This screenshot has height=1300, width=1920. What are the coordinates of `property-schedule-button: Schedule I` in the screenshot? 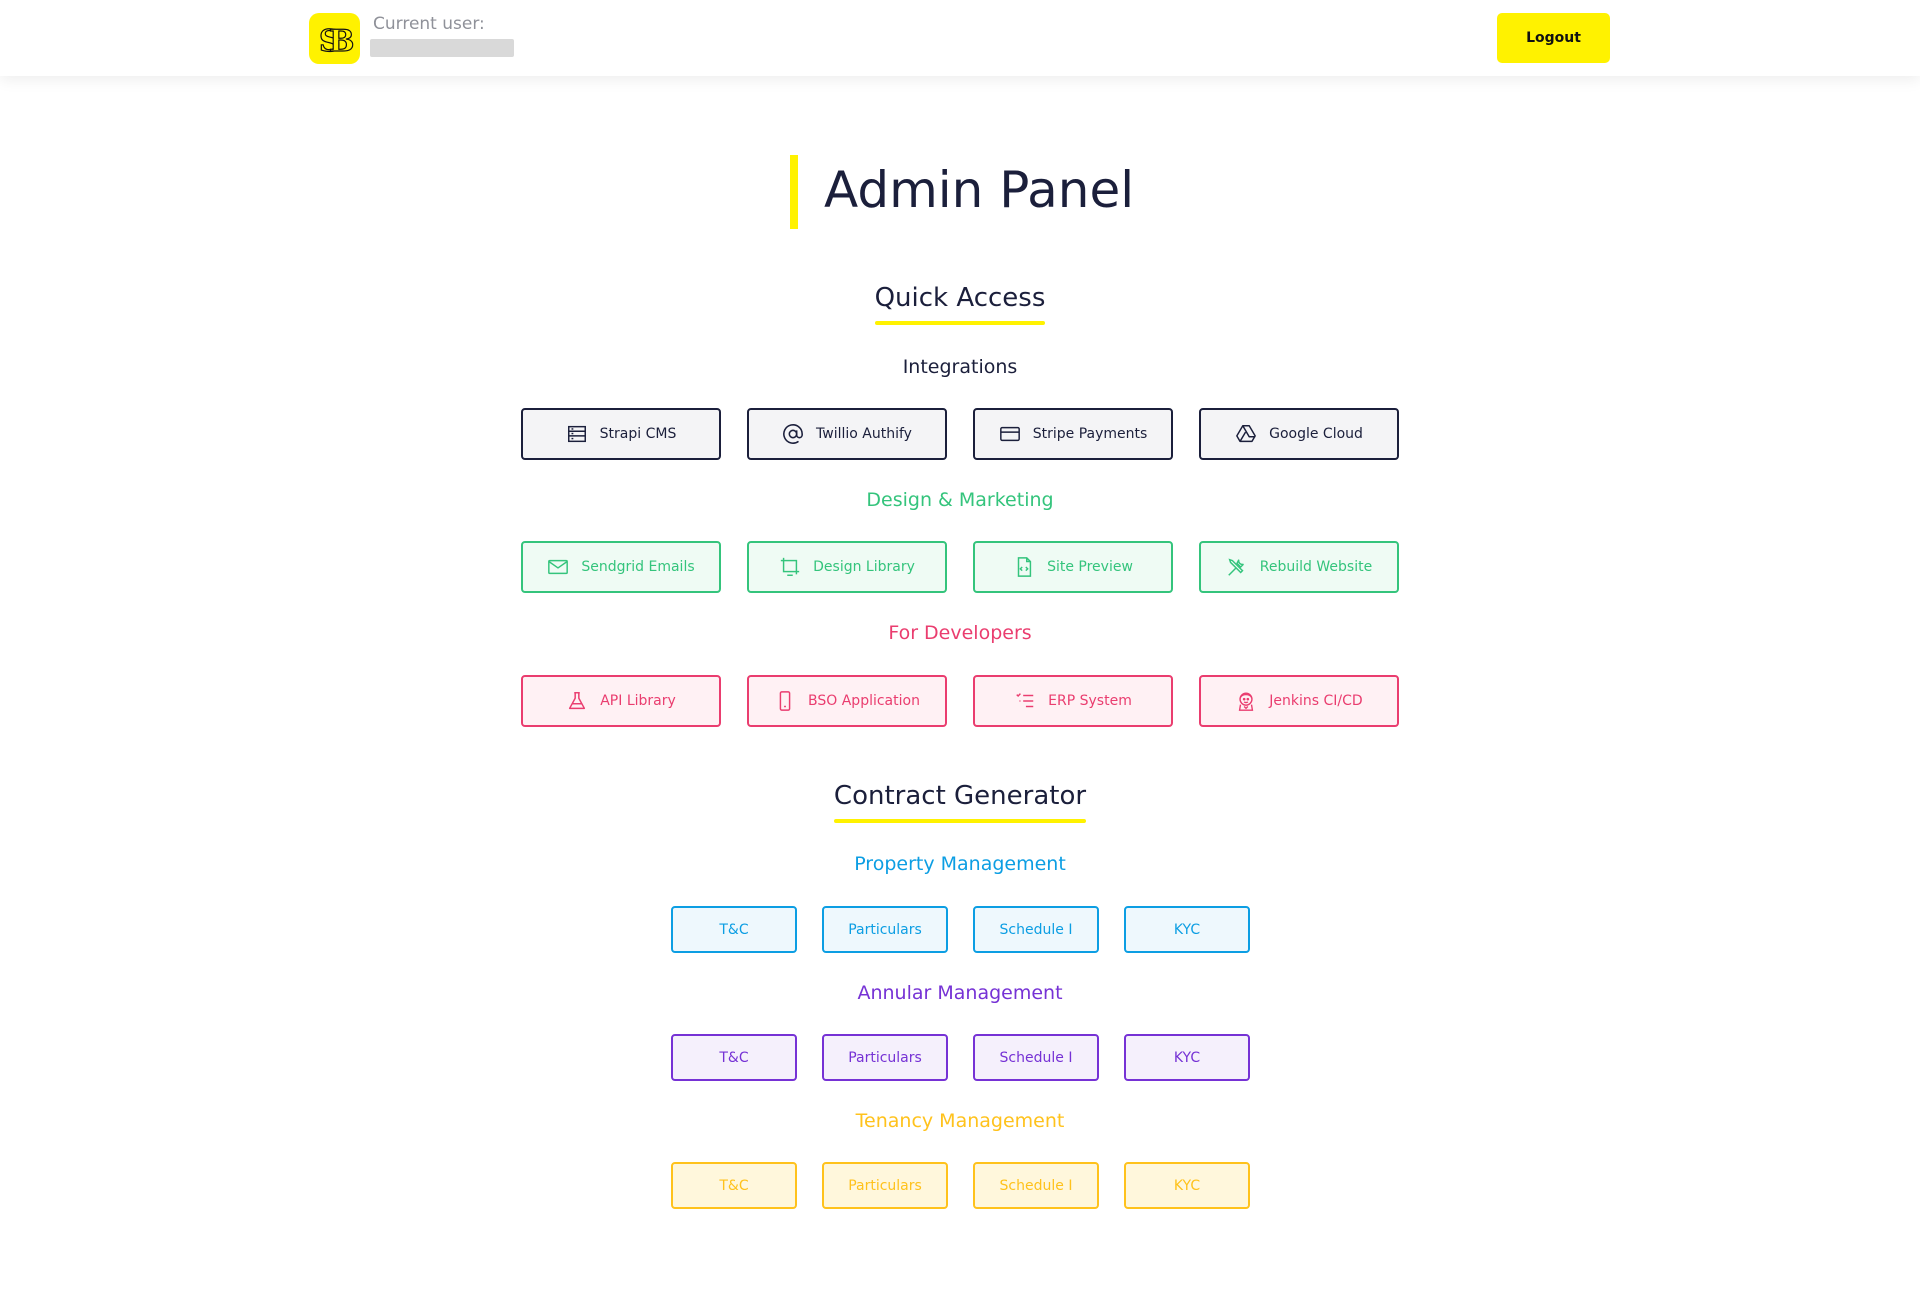 It's located at (1036, 929).